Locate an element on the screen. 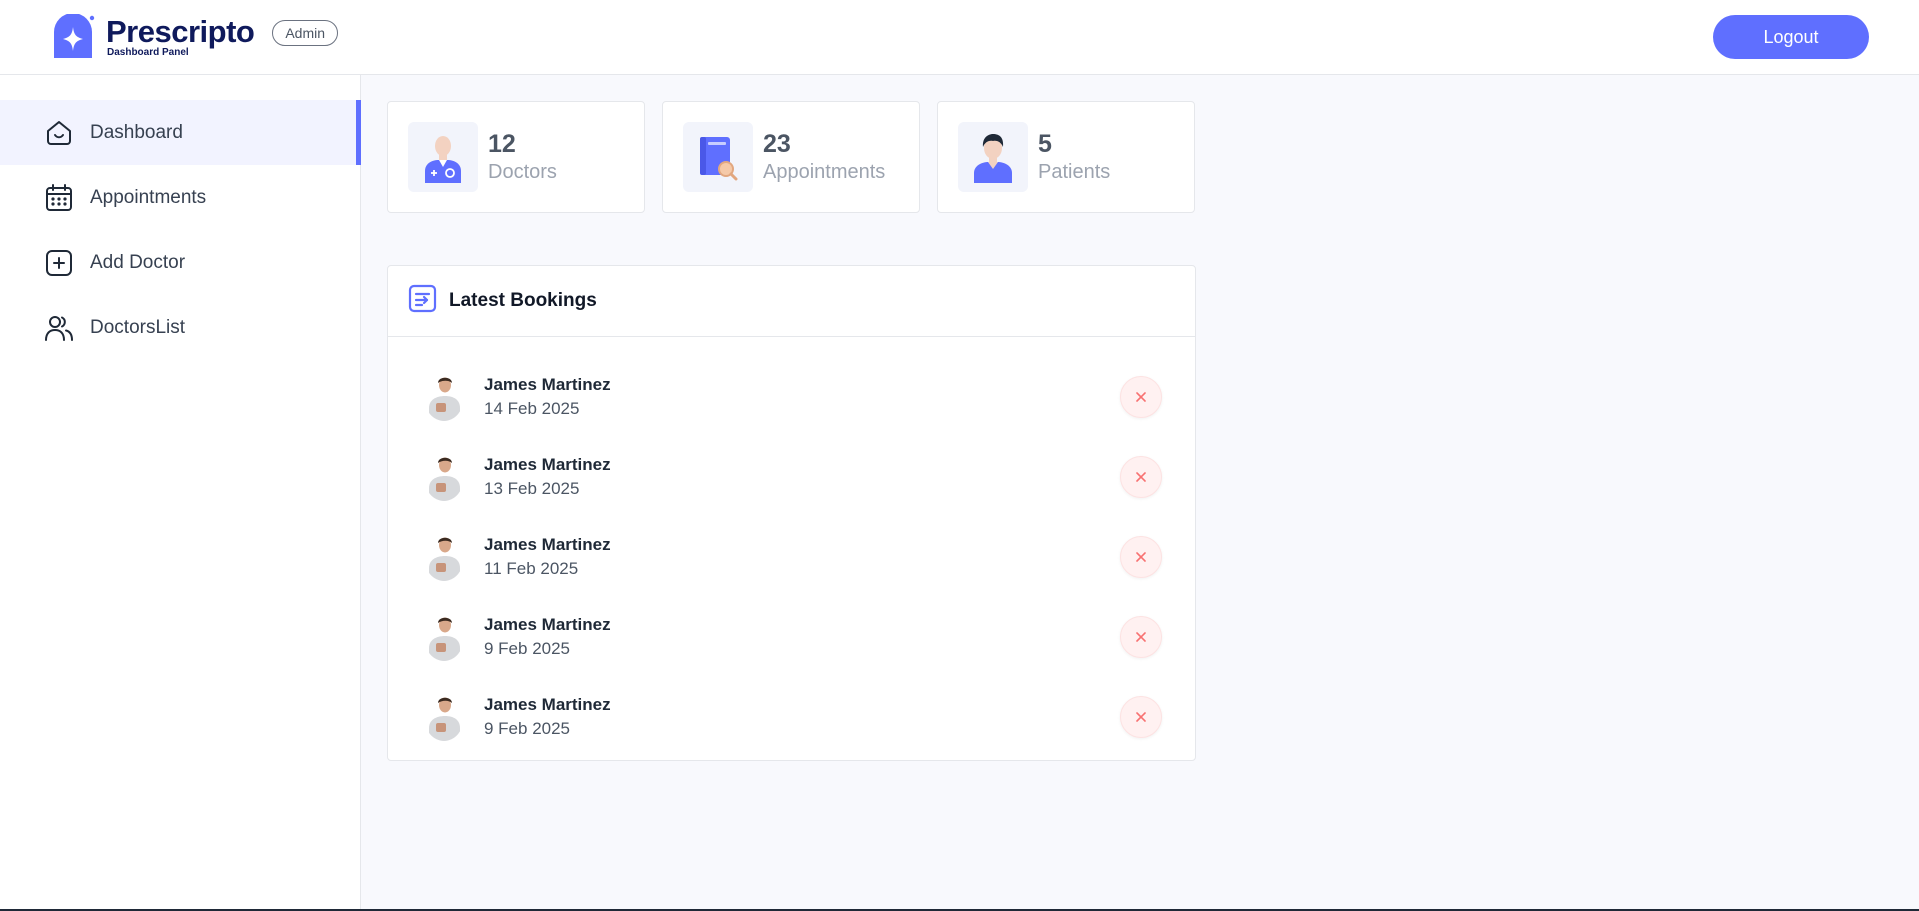 This screenshot has height=911, width=1919. stat-value: 23 is located at coordinates (777, 144).